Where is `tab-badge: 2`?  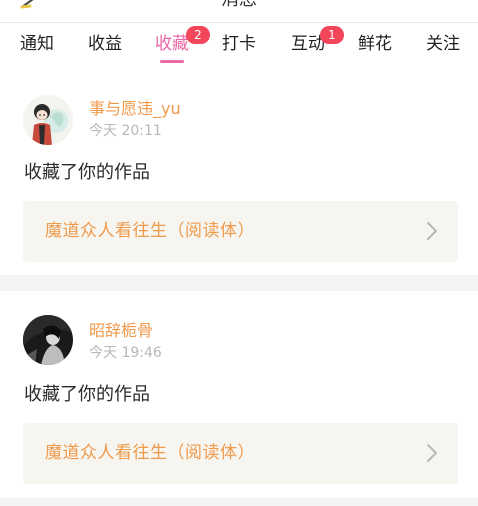 tab-badge: 2 is located at coordinates (198, 35).